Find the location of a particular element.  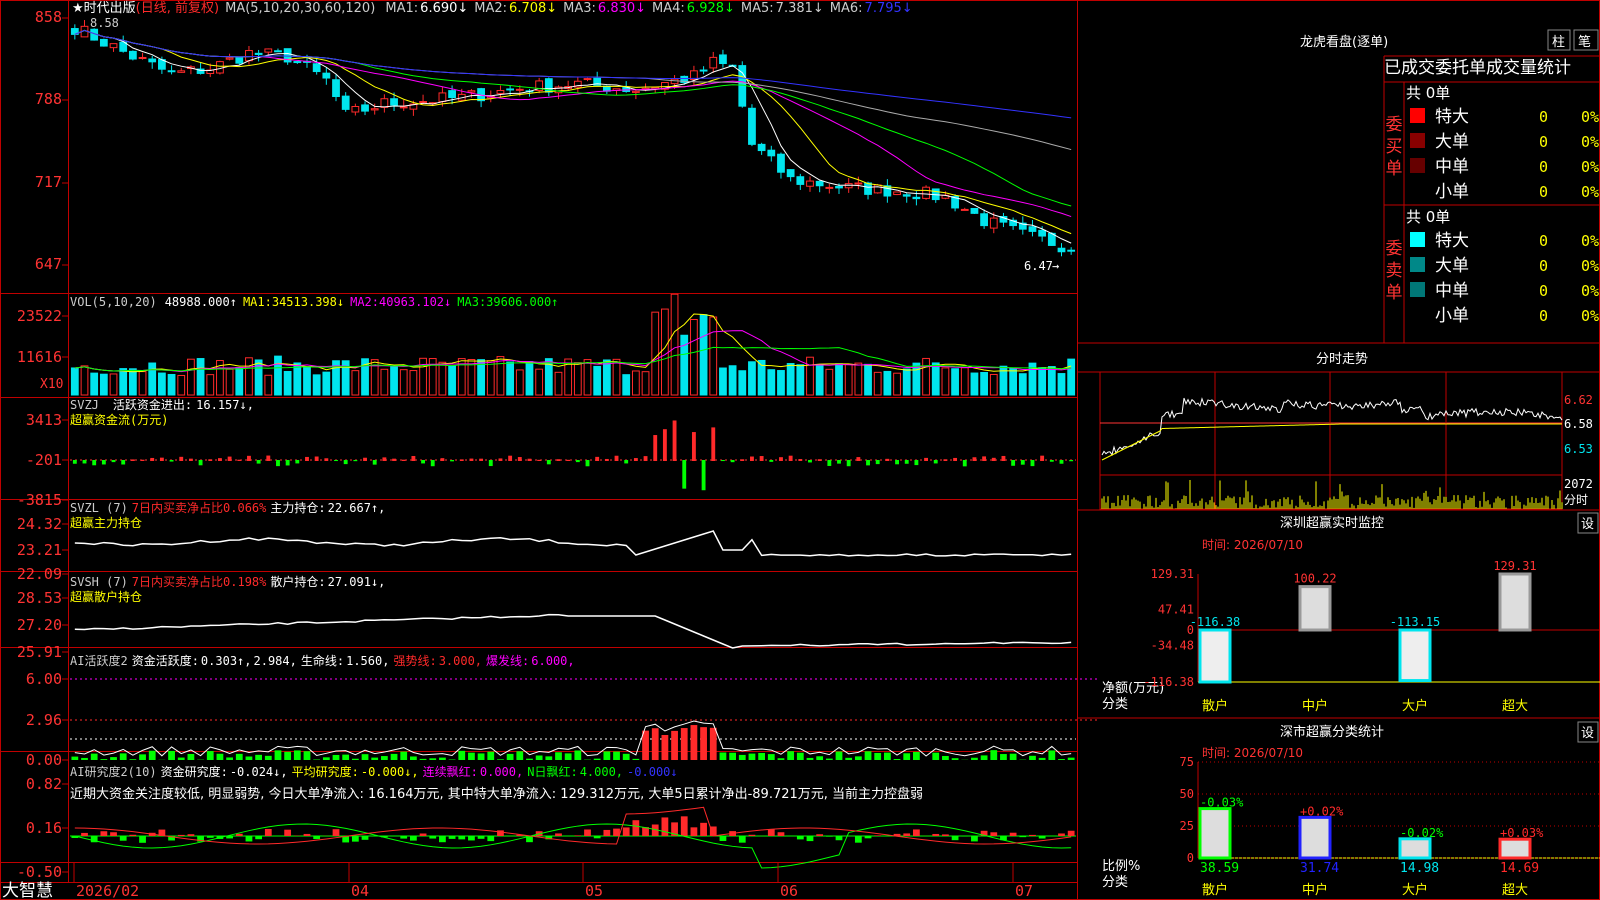

order-name: 中单 is located at coordinates (1452, 291).